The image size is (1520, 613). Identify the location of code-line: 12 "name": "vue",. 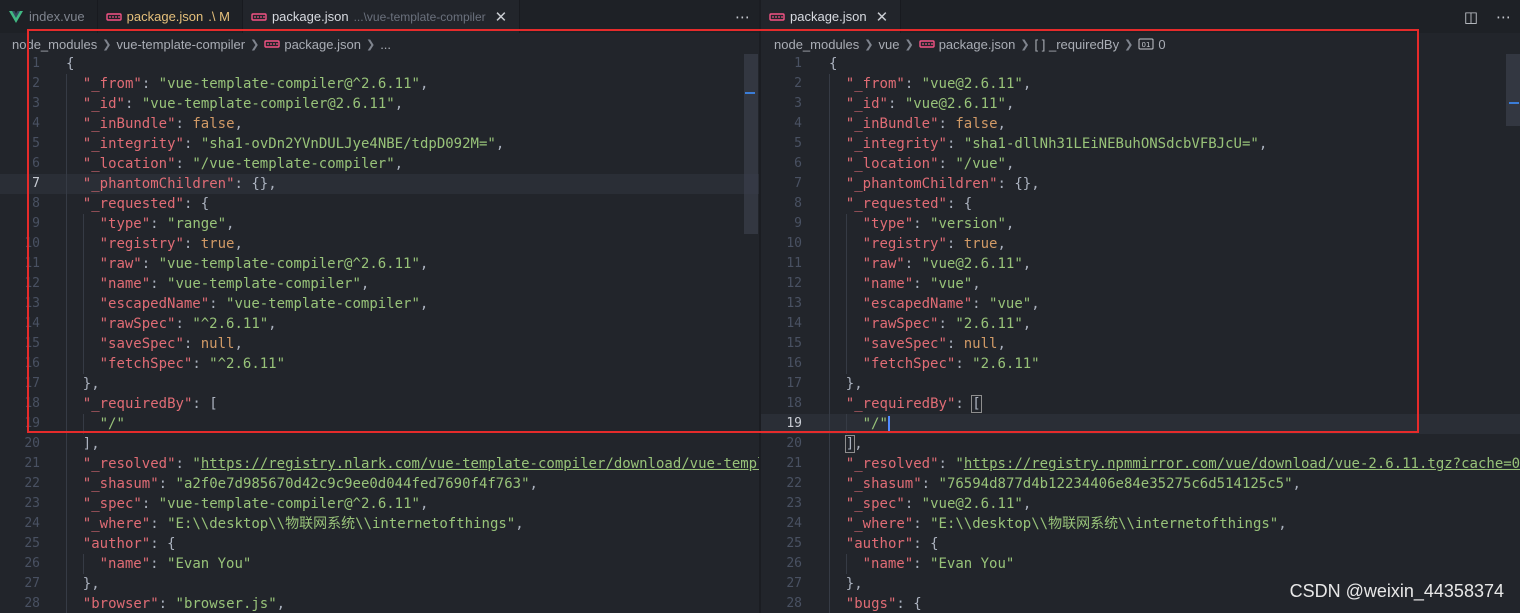
(1140, 284).